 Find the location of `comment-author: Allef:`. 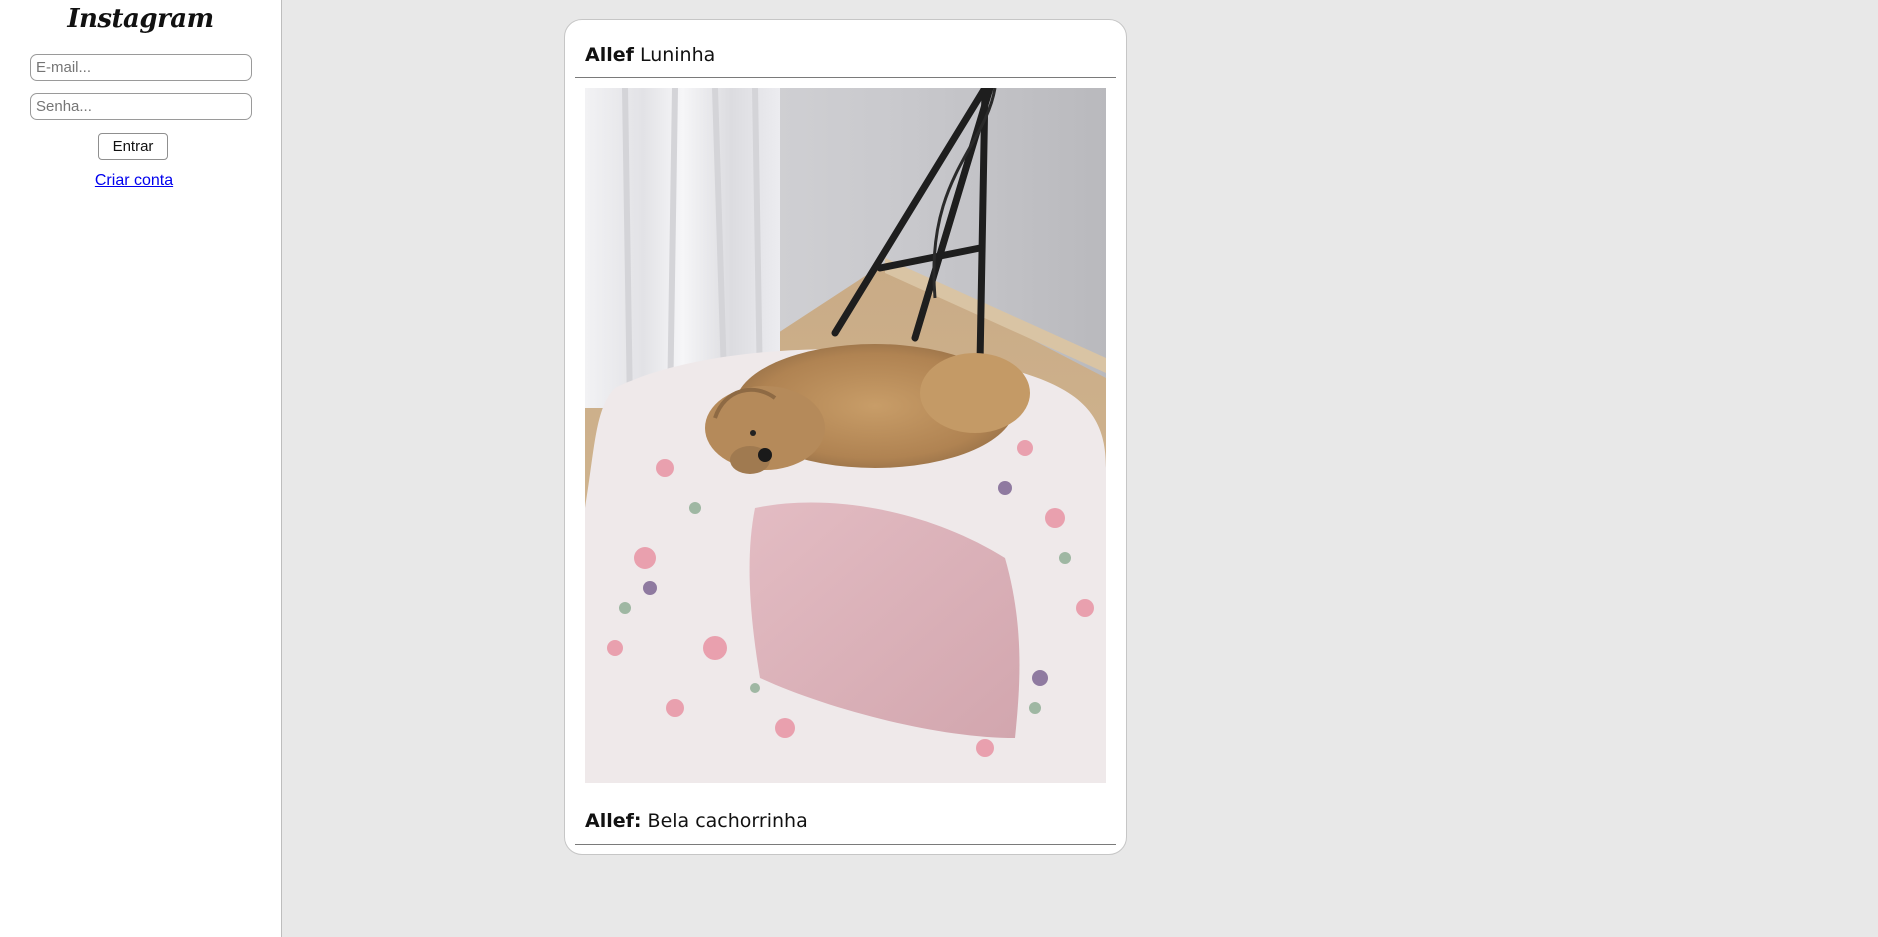

comment-author: Allef: is located at coordinates (613, 821).